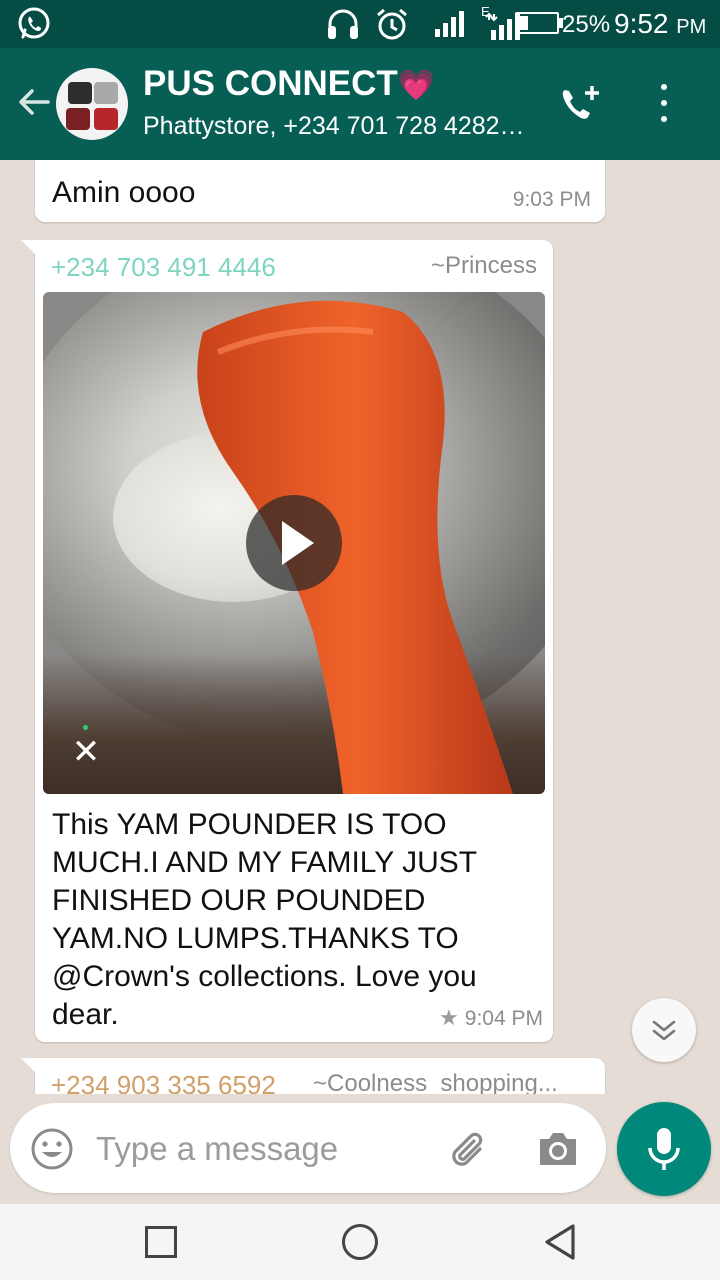  What do you see at coordinates (449, 24) in the screenshot?
I see `signal-icon` at bounding box center [449, 24].